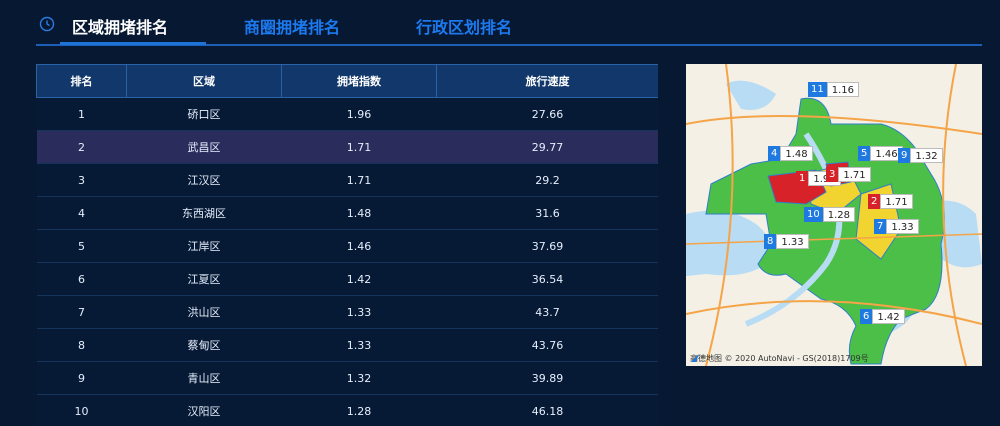 The width and height of the screenshot is (1000, 426). I want to click on map-marker-3: 3 1.71, so click(848, 174).